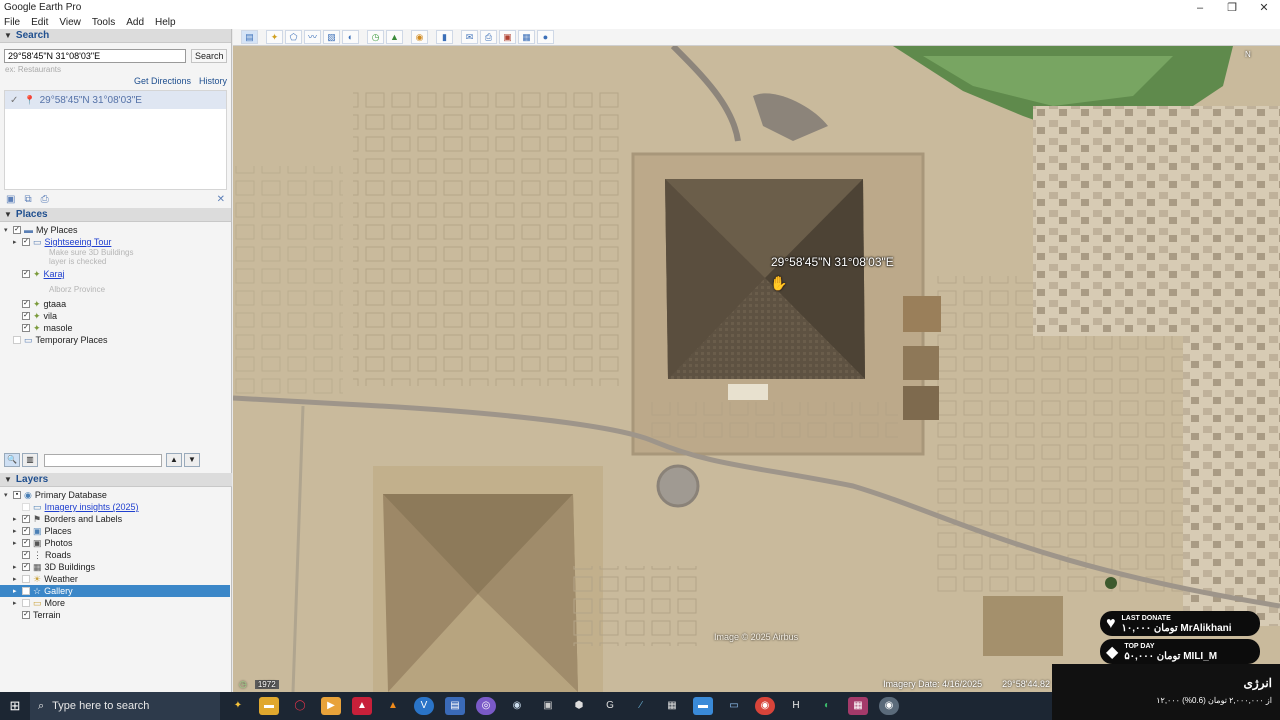 Image resolution: width=1280 pixels, height=720 pixels. Describe the element at coordinates (12, 22) in the screenshot. I see `menu-file: File` at that location.